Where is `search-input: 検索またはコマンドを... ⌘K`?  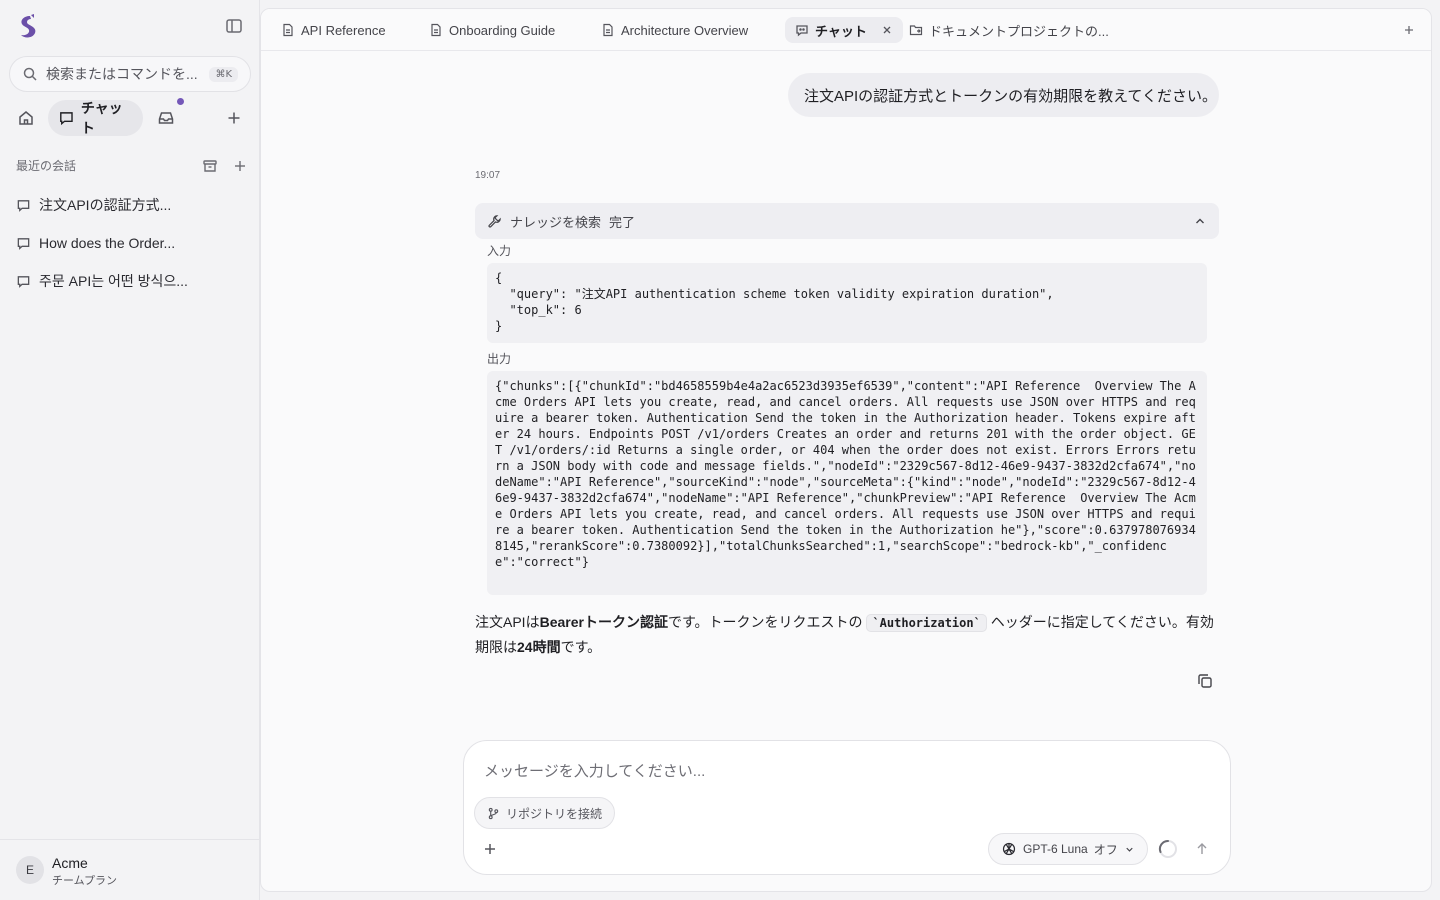 search-input: 検索またはコマンドを... ⌘K is located at coordinates (130, 74).